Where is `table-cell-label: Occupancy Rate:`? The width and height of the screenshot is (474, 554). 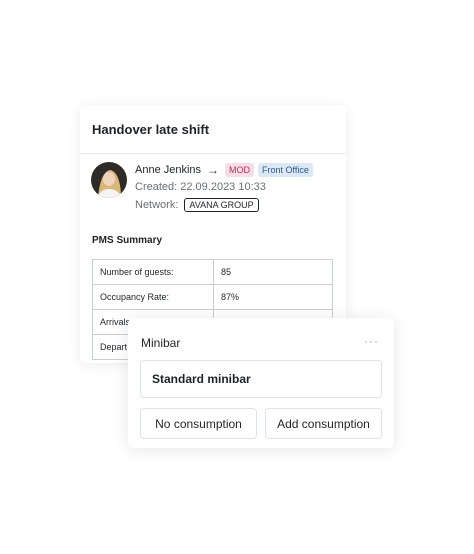
table-cell-label: Occupancy Rate: is located at coordinates (153, 297).